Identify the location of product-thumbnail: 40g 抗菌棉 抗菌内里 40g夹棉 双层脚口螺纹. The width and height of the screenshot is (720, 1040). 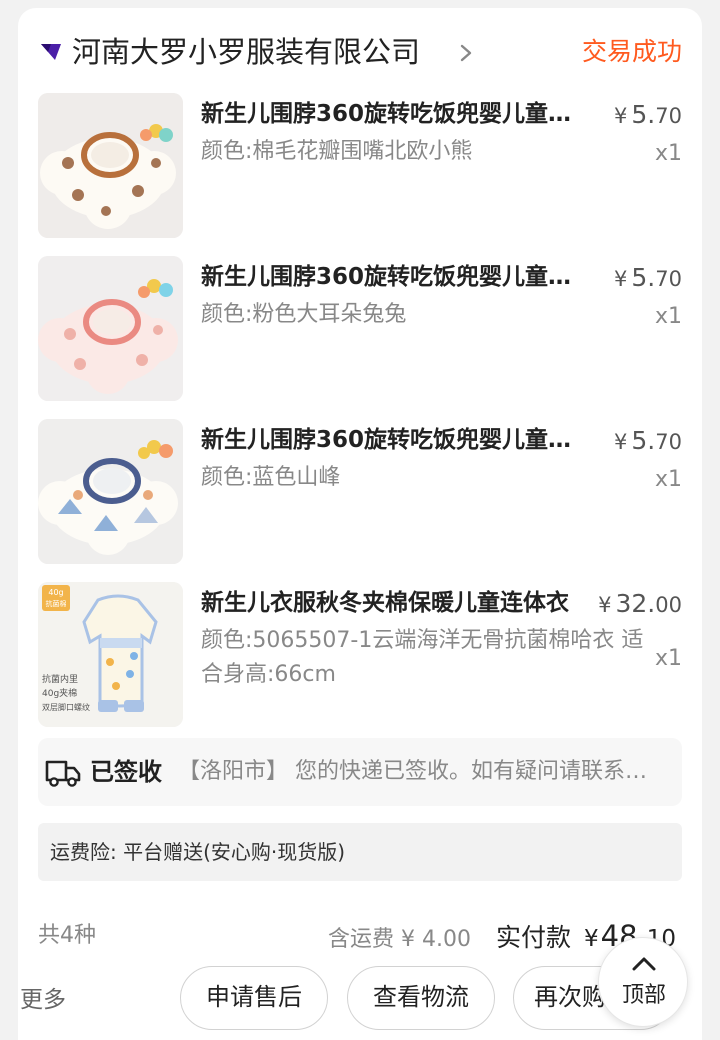
(110, 654).